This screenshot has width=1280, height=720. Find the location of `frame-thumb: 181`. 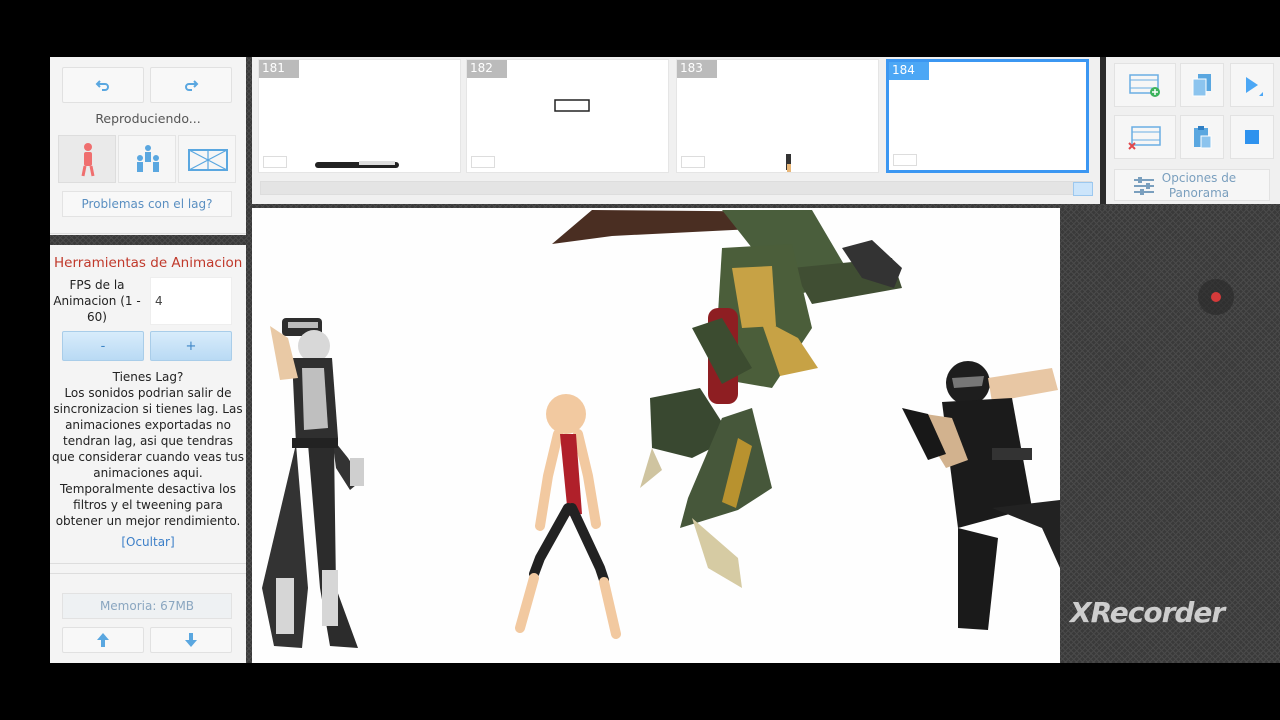

frame-thumb: 181 is located at coordinates (359, 116).